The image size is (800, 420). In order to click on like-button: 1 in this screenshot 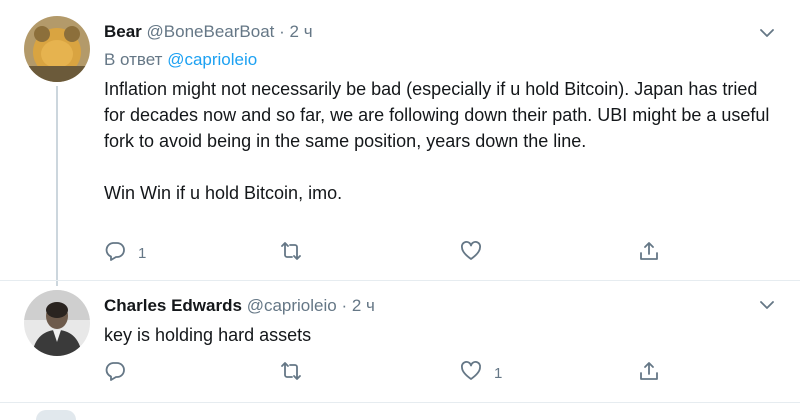, I will do `click(481, 373)`.